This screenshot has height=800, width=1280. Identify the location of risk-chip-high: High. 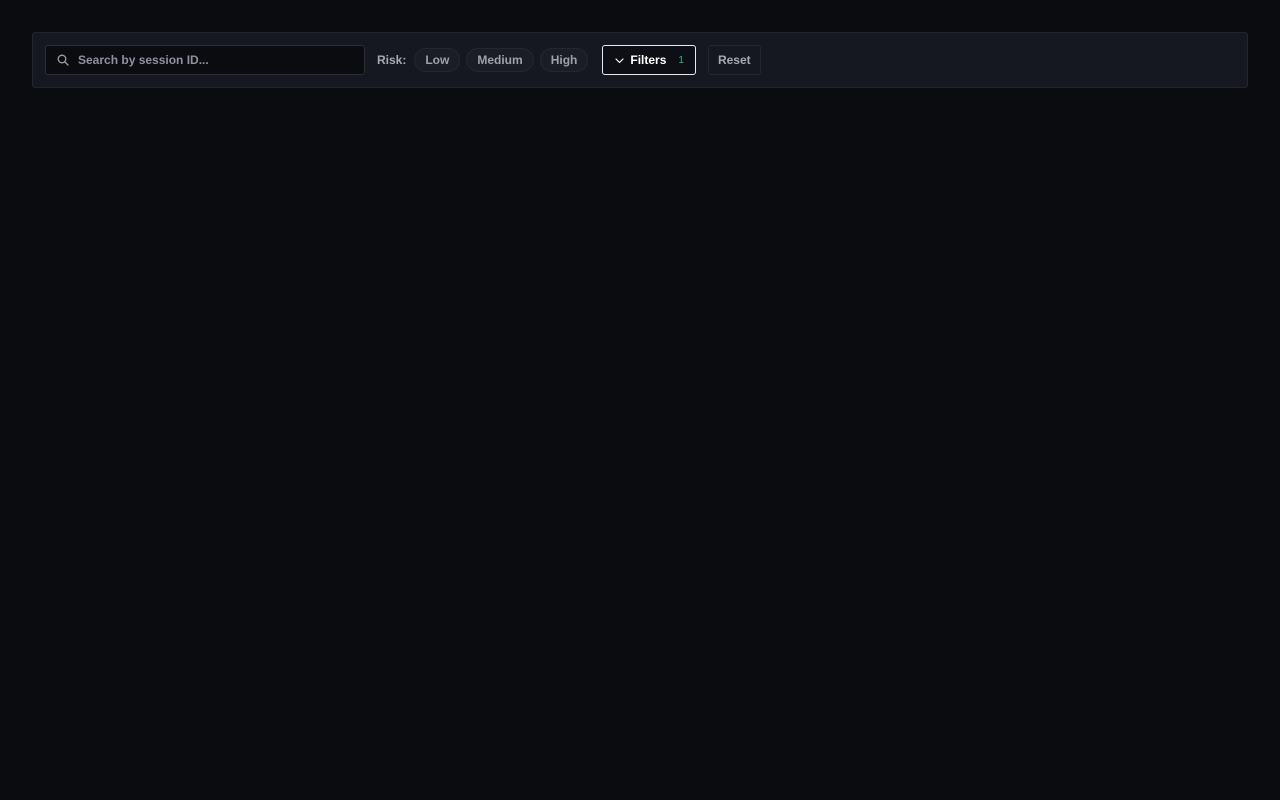
(564, 60).